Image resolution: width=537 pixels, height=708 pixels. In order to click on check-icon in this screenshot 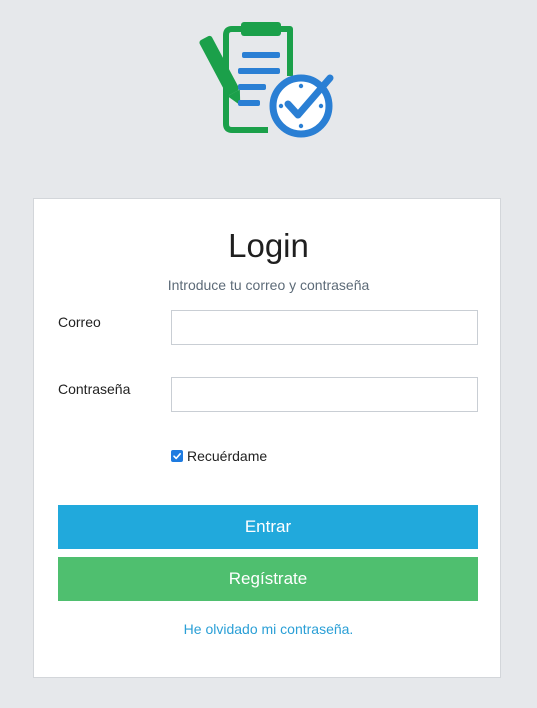, I will do `click(177, 456)`.